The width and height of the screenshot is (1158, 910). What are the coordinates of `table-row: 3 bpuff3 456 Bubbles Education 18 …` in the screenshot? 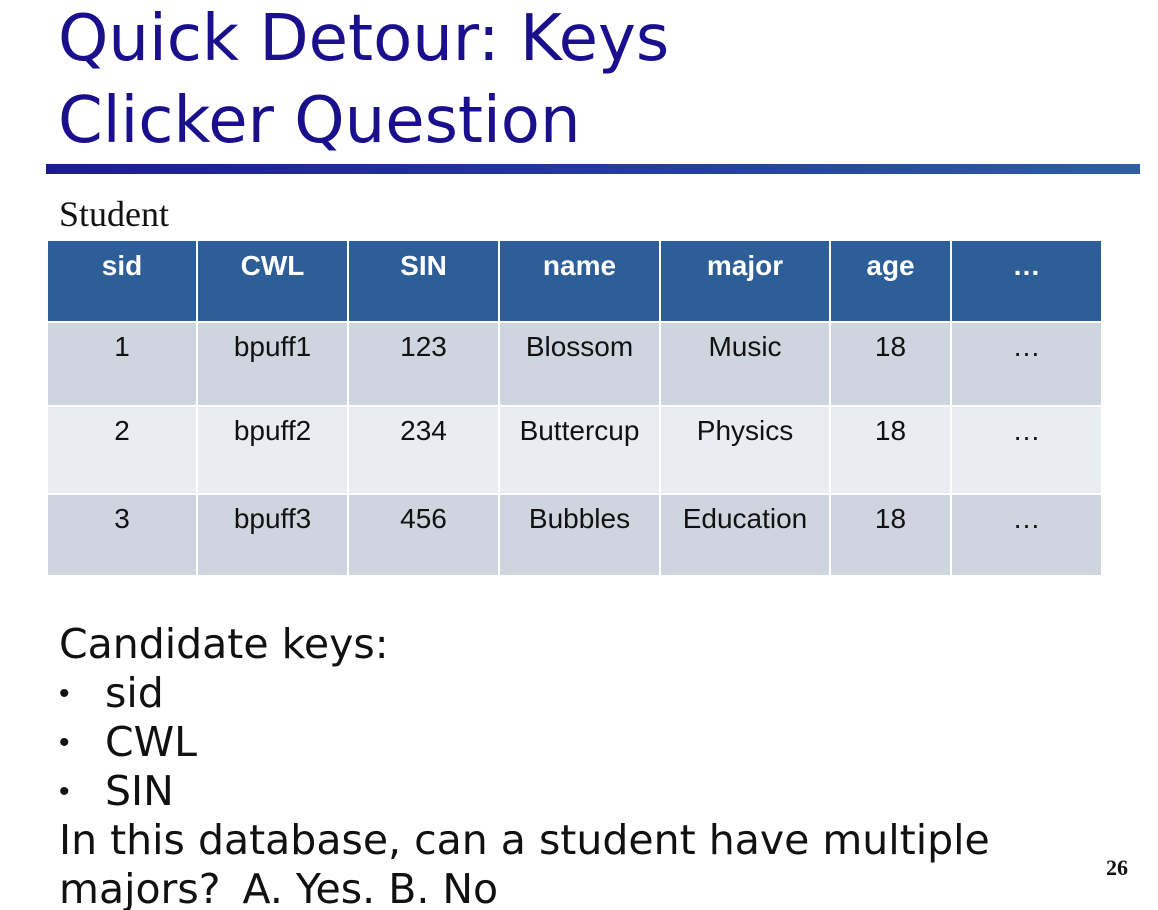 It's located at (574, 535).